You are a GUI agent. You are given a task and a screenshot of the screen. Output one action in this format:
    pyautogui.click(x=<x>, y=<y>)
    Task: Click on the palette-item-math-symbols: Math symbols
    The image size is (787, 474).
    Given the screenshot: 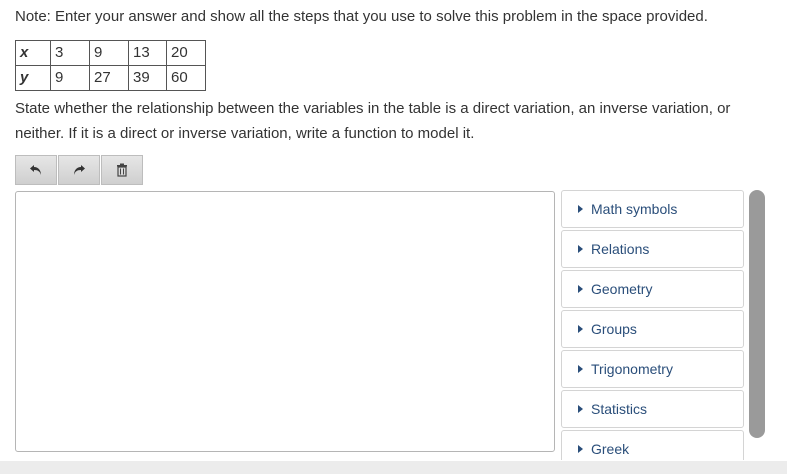 What is the action you would take?
    pyautogui.click(x=652, y=209)
    